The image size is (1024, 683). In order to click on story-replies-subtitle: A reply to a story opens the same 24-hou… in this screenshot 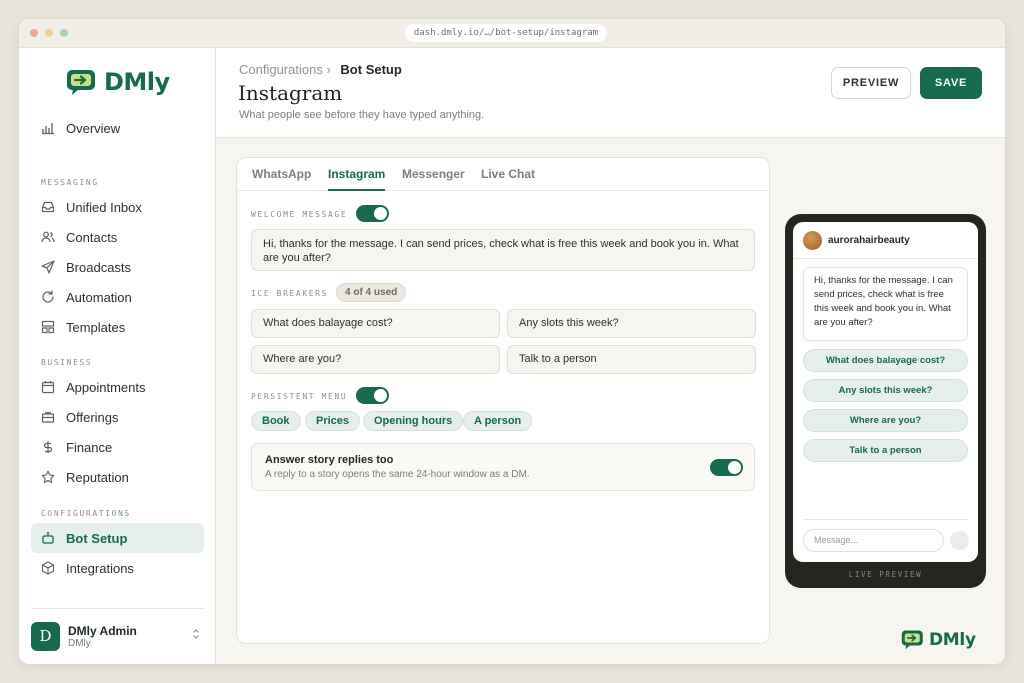, I will do `click(397, 474)`.